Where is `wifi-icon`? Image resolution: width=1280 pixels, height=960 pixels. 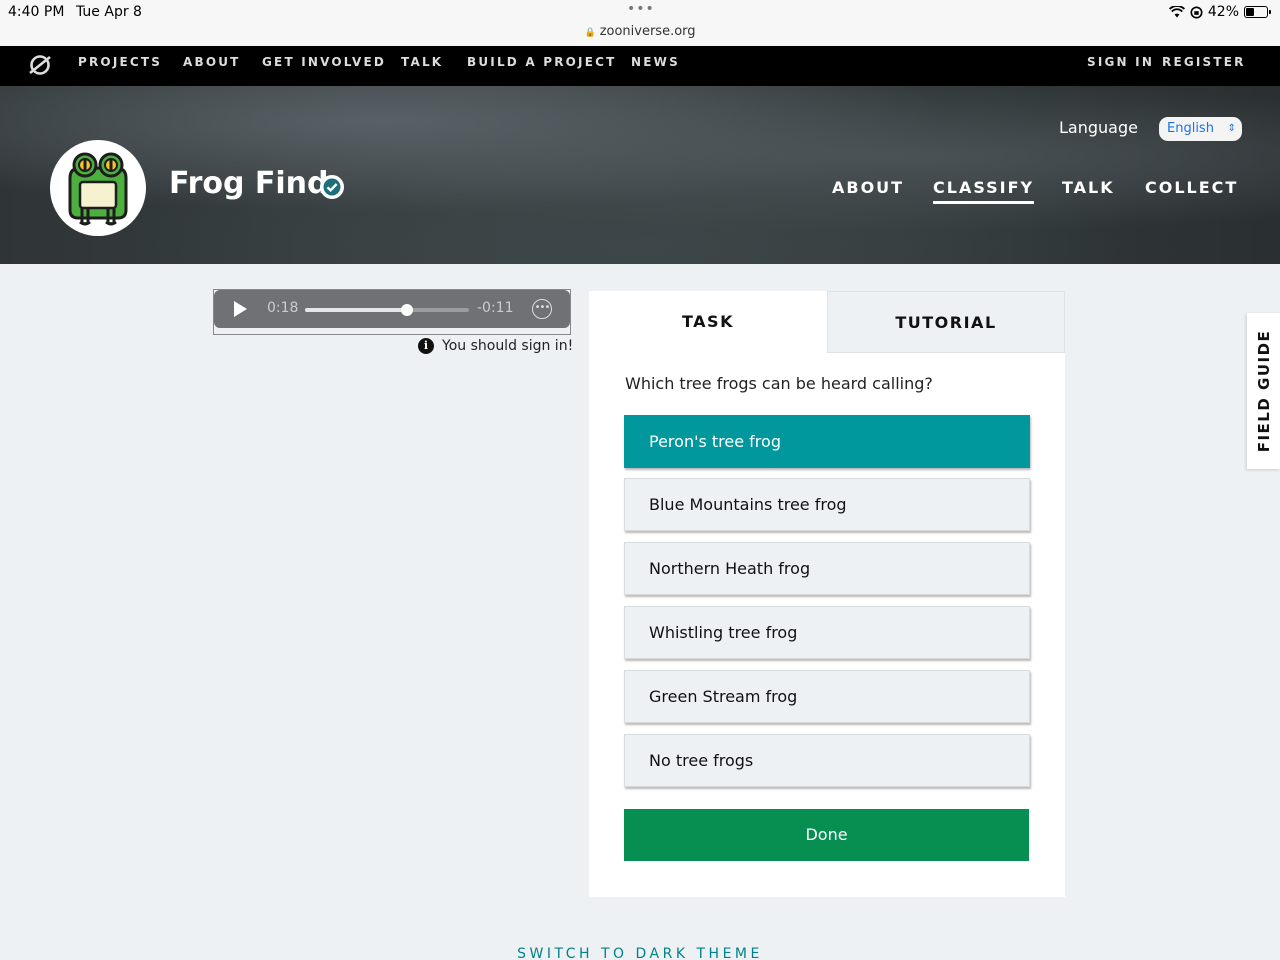 wifi-icon is located at coordinates (1176, 12).